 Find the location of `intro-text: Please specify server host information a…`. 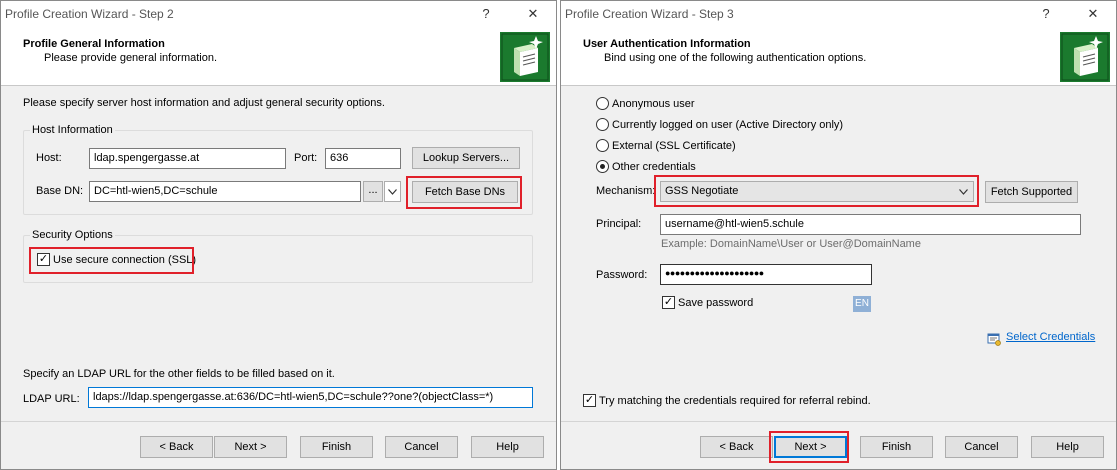

intro-text: Please specify server host information a… is located at coordinates (204, 103).